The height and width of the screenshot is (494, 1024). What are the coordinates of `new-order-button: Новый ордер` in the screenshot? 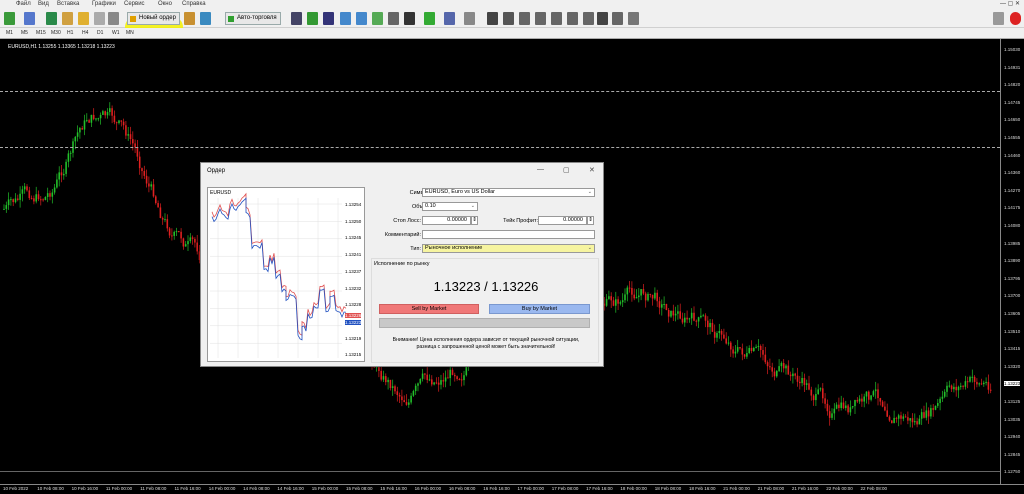 It's located at (153, 18).